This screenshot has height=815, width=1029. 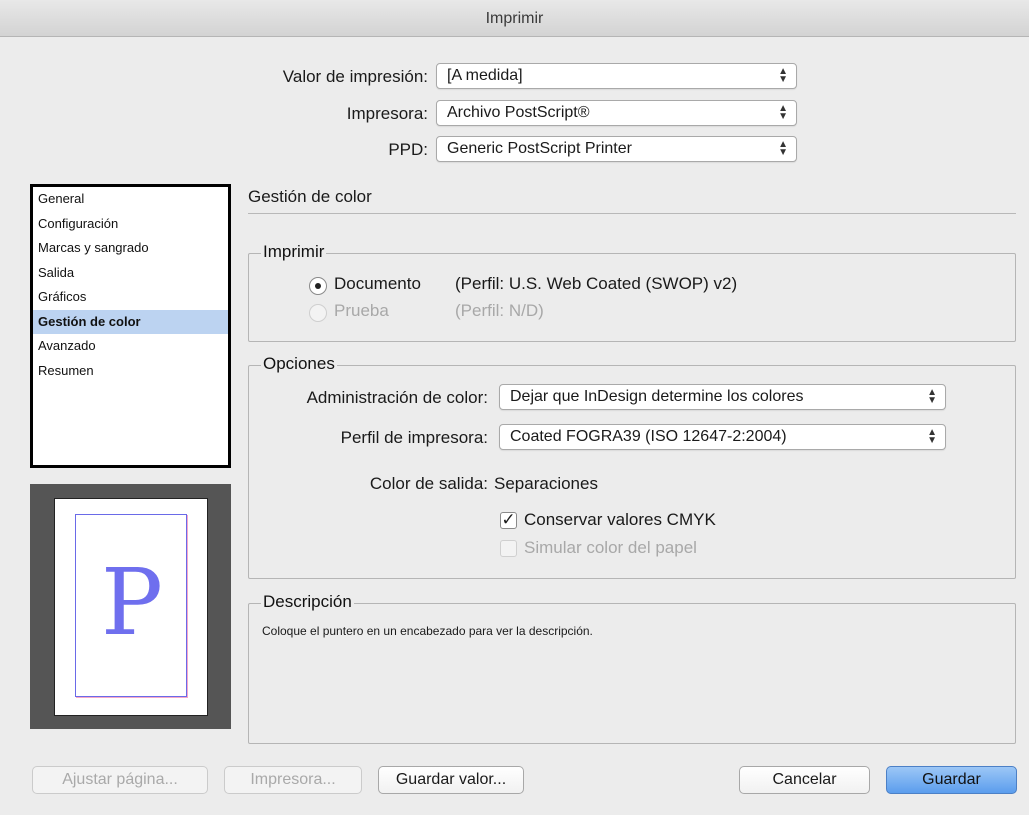 I want to click on color-handling-value: Dejar que InDesign determine los colores, so click(x=657, y=396).